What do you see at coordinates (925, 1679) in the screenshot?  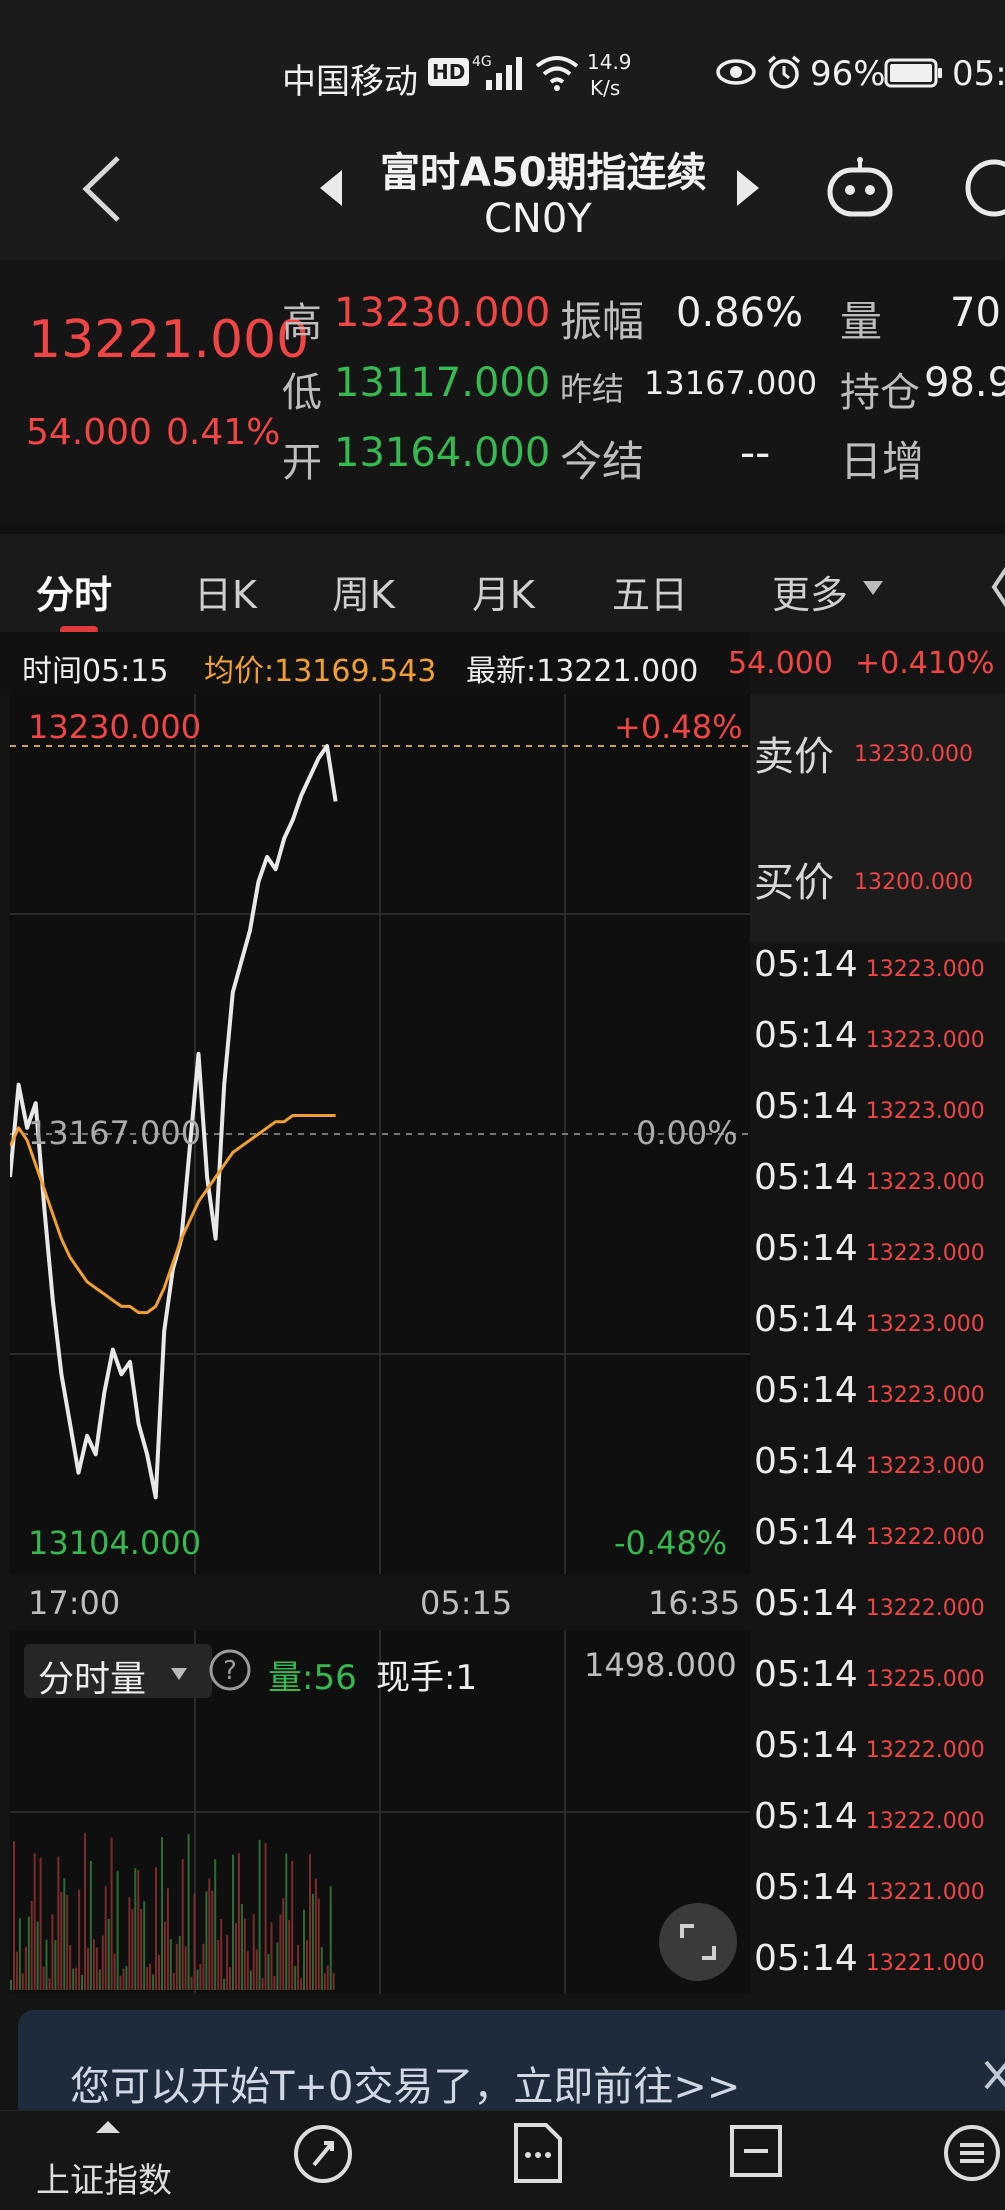 I see `trade-price: 13225.000` at bounding box center [925, 1679].